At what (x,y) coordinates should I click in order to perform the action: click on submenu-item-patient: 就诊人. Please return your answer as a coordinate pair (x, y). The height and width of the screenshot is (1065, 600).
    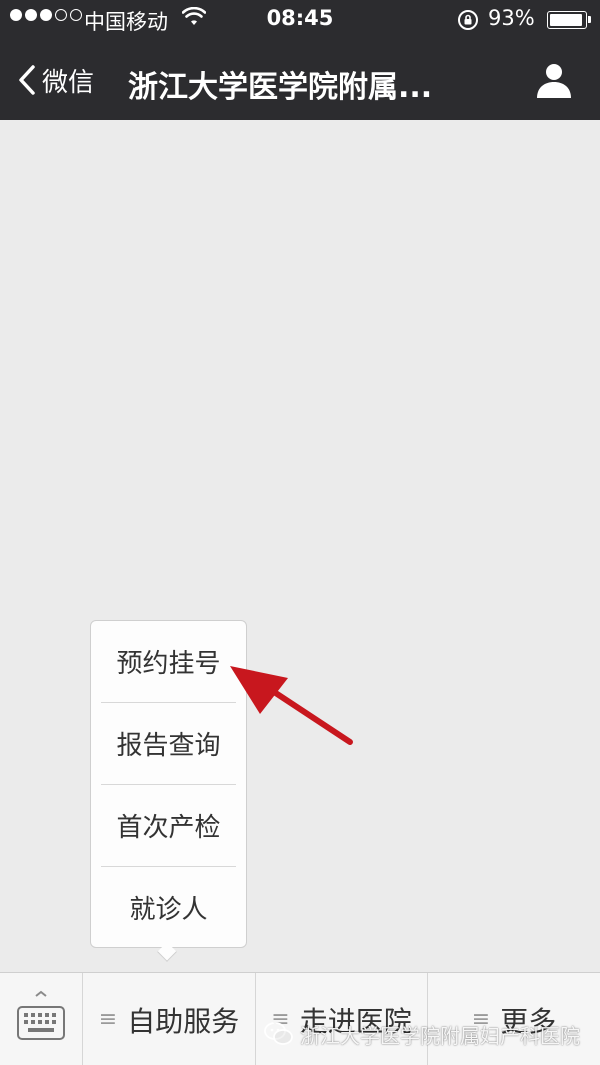
    Looking at the image, I should click on (168, 907).